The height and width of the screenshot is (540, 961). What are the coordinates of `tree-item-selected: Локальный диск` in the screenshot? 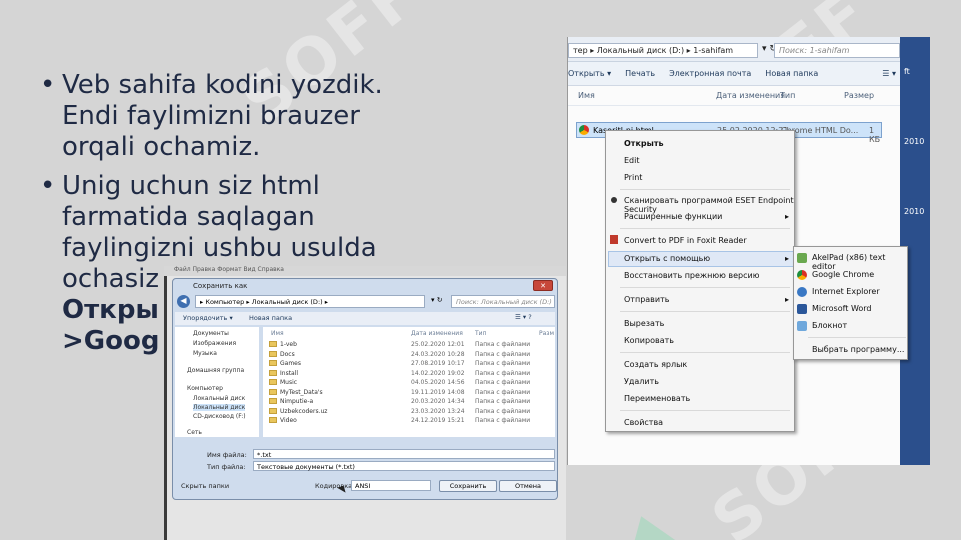 It's located at (219, 407).